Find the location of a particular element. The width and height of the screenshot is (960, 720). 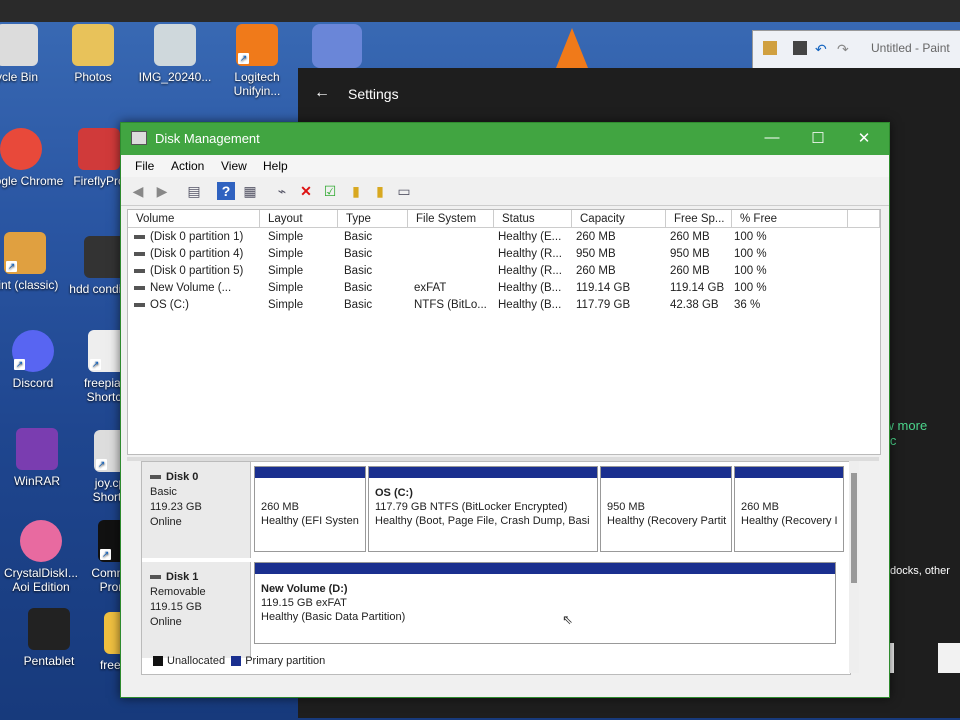

column-header-status: Status is located at coordinates (533, 219).